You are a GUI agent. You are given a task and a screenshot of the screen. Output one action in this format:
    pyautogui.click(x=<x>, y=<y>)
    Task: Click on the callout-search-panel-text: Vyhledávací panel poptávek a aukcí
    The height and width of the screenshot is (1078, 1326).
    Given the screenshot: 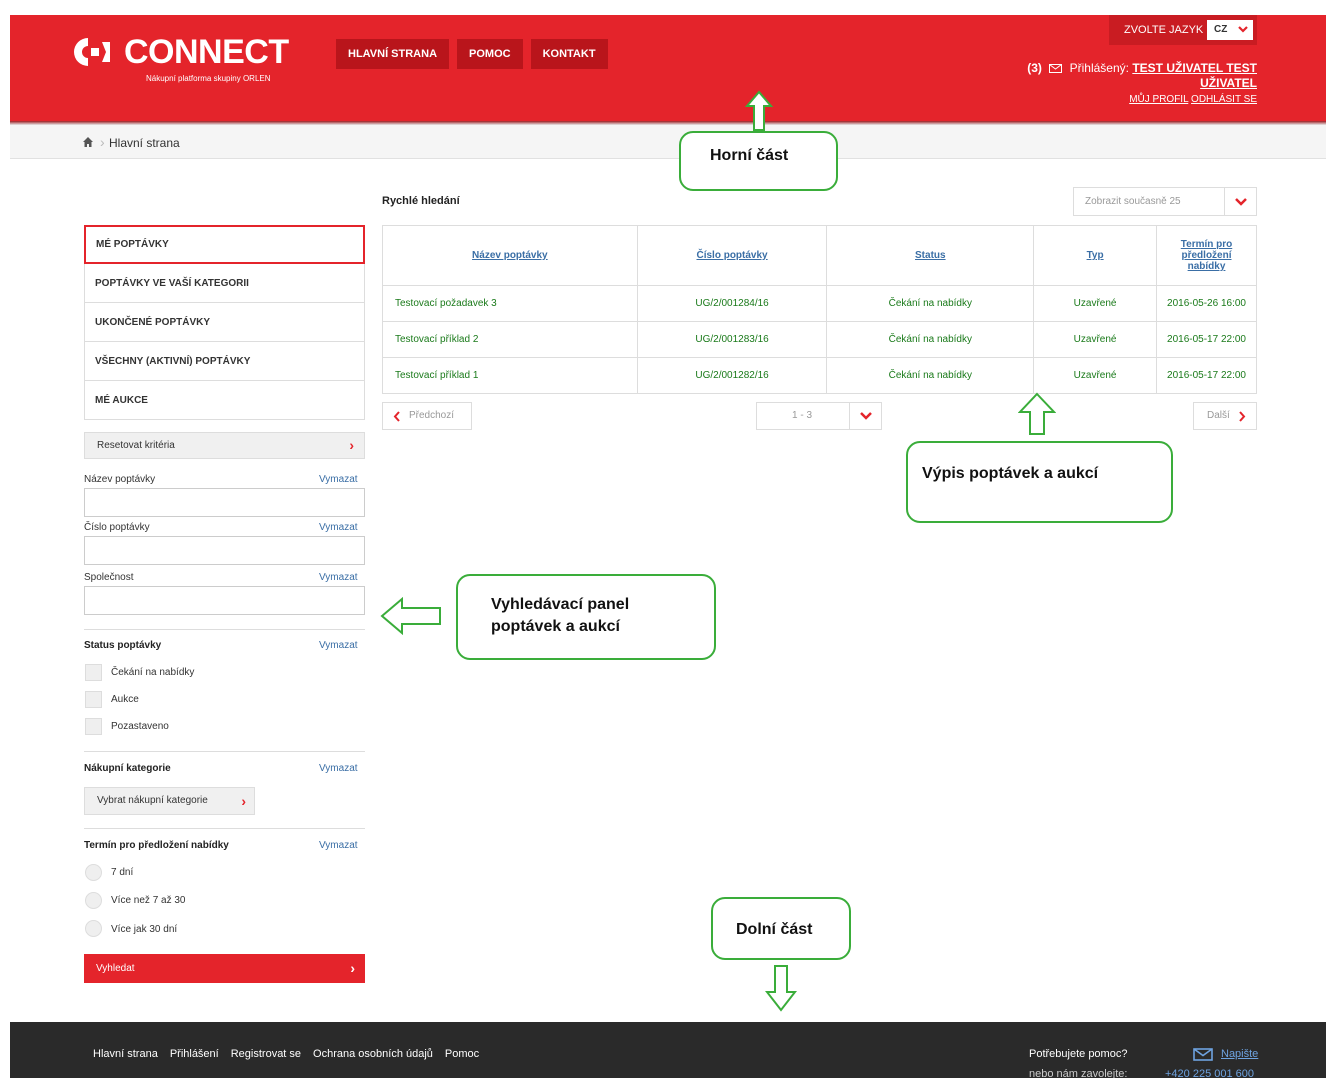 What is the action you would take?
    pyautogui.click(x=560, y=615)
    